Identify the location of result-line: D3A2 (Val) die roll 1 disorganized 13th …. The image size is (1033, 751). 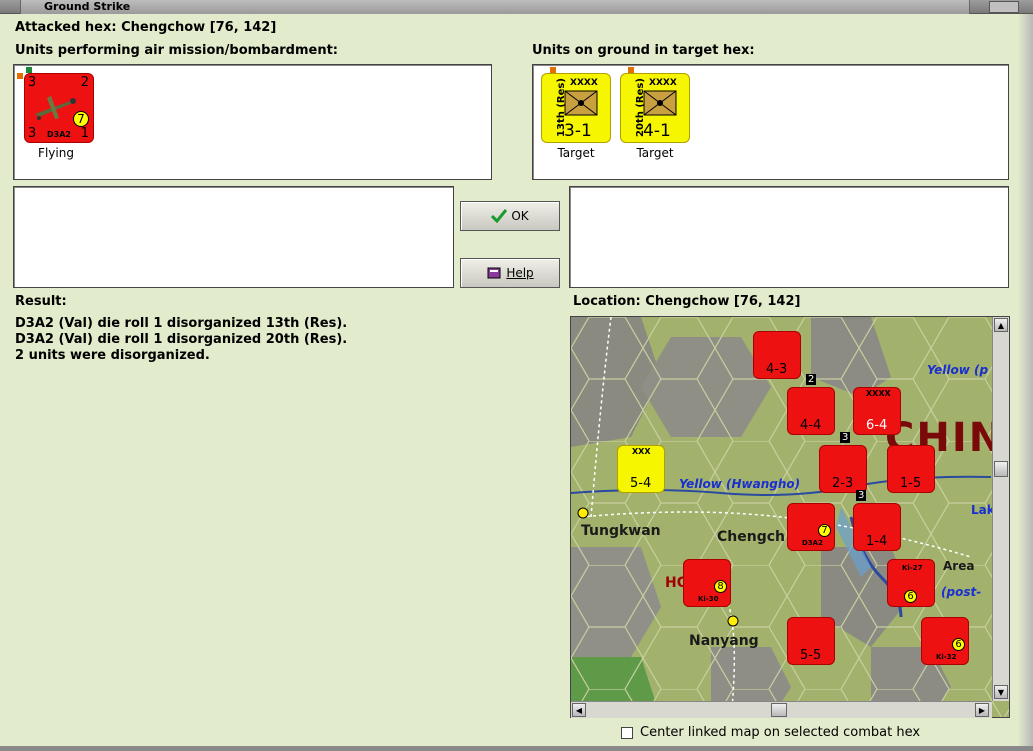
(181, 323).